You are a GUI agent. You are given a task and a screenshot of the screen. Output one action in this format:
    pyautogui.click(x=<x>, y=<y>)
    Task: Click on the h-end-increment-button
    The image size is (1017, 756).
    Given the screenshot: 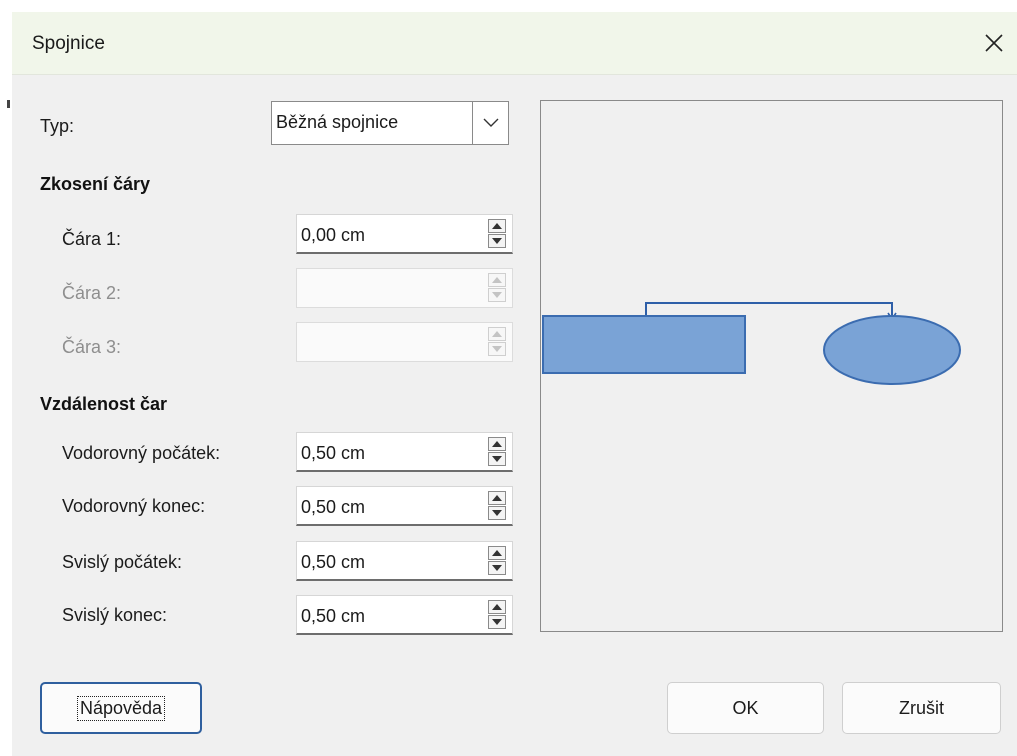 What is the action you would take?
    pyautogui.click(x=497, y=498)
    